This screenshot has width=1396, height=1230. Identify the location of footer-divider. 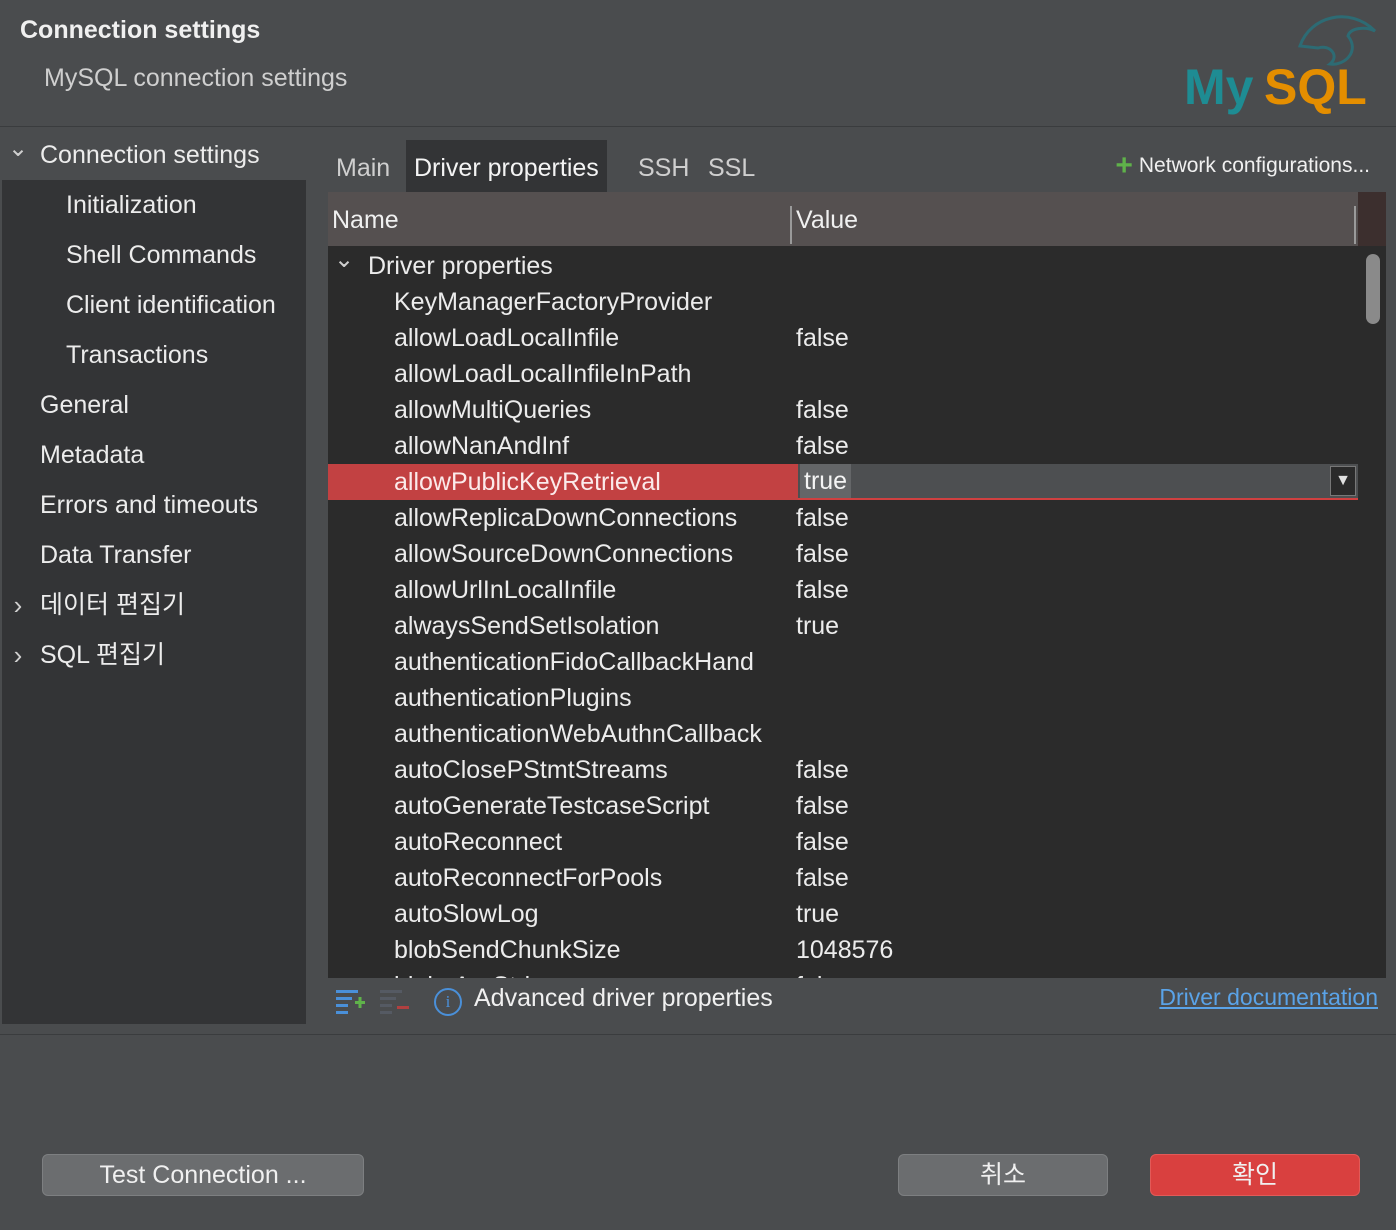
(698, 1034).